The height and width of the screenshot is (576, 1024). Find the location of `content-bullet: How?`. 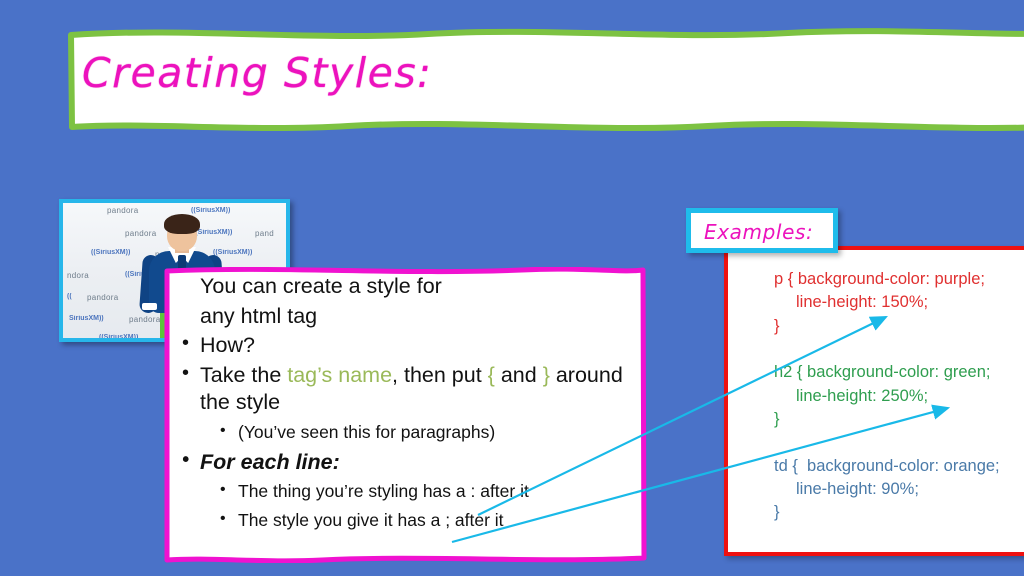

content-bullet: How? is located at coordinates (405, 345).